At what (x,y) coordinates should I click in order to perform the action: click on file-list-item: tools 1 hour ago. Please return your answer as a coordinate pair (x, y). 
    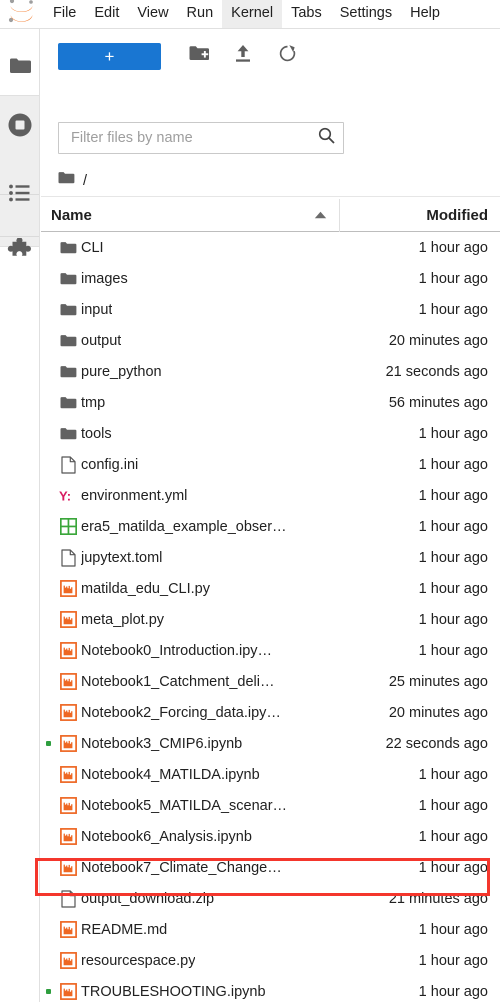
    Looking at the image, I should click on (270, 433).